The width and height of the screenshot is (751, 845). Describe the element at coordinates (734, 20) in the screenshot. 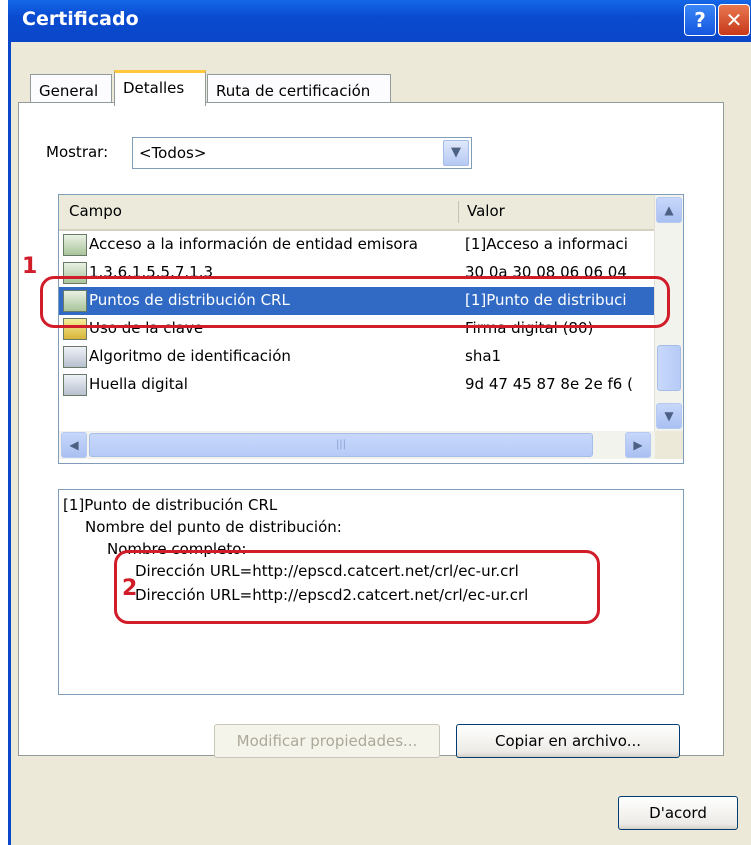

I see `close-button: ✕` at that location.